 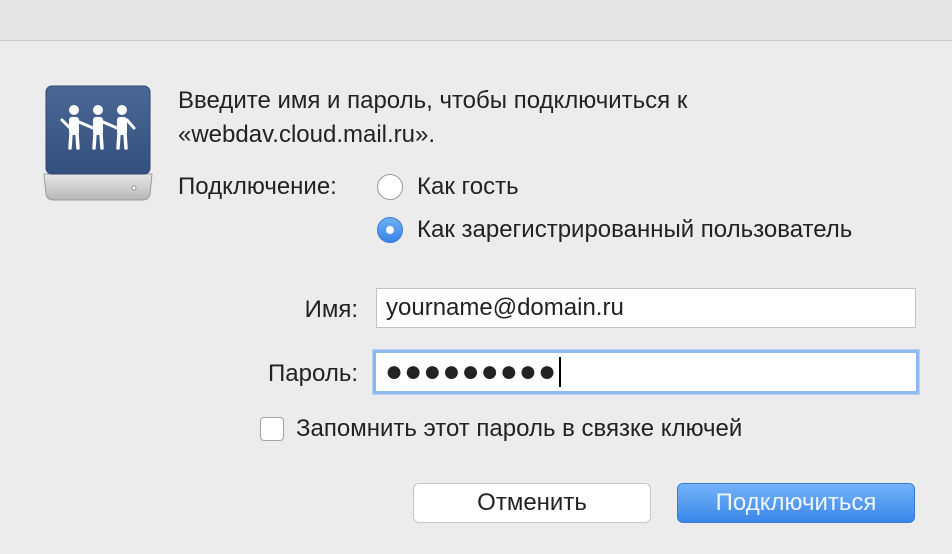 What do you see at coordinates (98, 143) in the screenshot?
I see `network-drive-icon` at bounding box center [98, 143].